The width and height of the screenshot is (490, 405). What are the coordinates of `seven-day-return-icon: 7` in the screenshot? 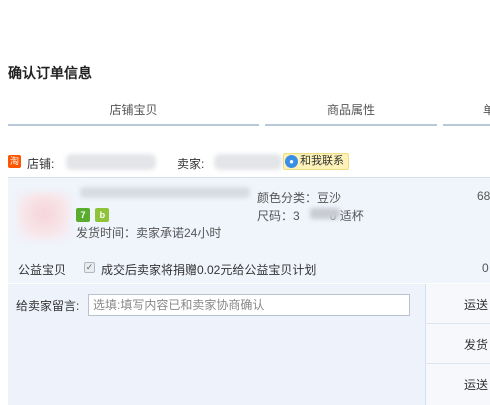 It's located at (83, 215).